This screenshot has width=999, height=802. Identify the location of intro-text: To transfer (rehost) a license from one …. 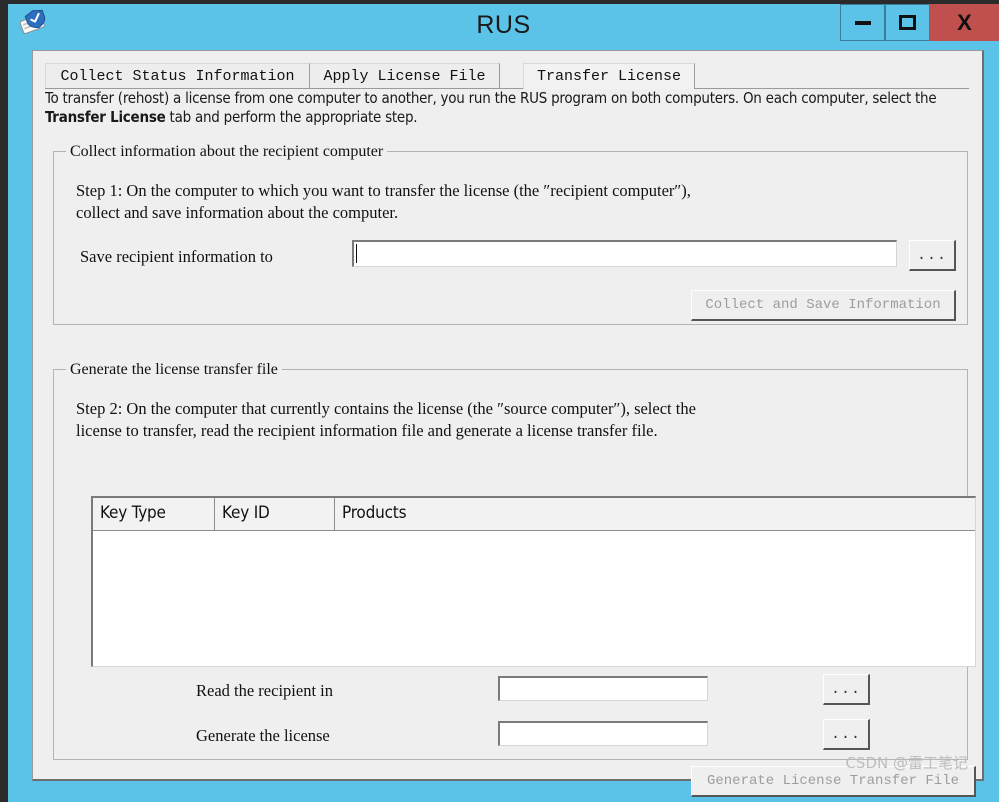
(507, 108).